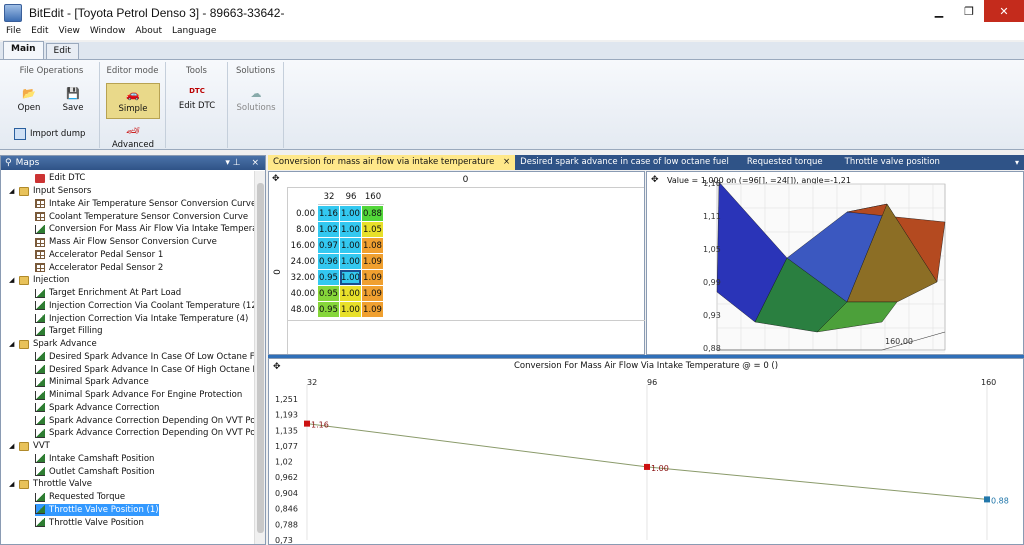 The width and height of the screenshot is (1024, 545). What do you see at coordinates (276, 179) in the screenshot?
I see `move-handle-icon: ✥` at bounding box center [276, 179].